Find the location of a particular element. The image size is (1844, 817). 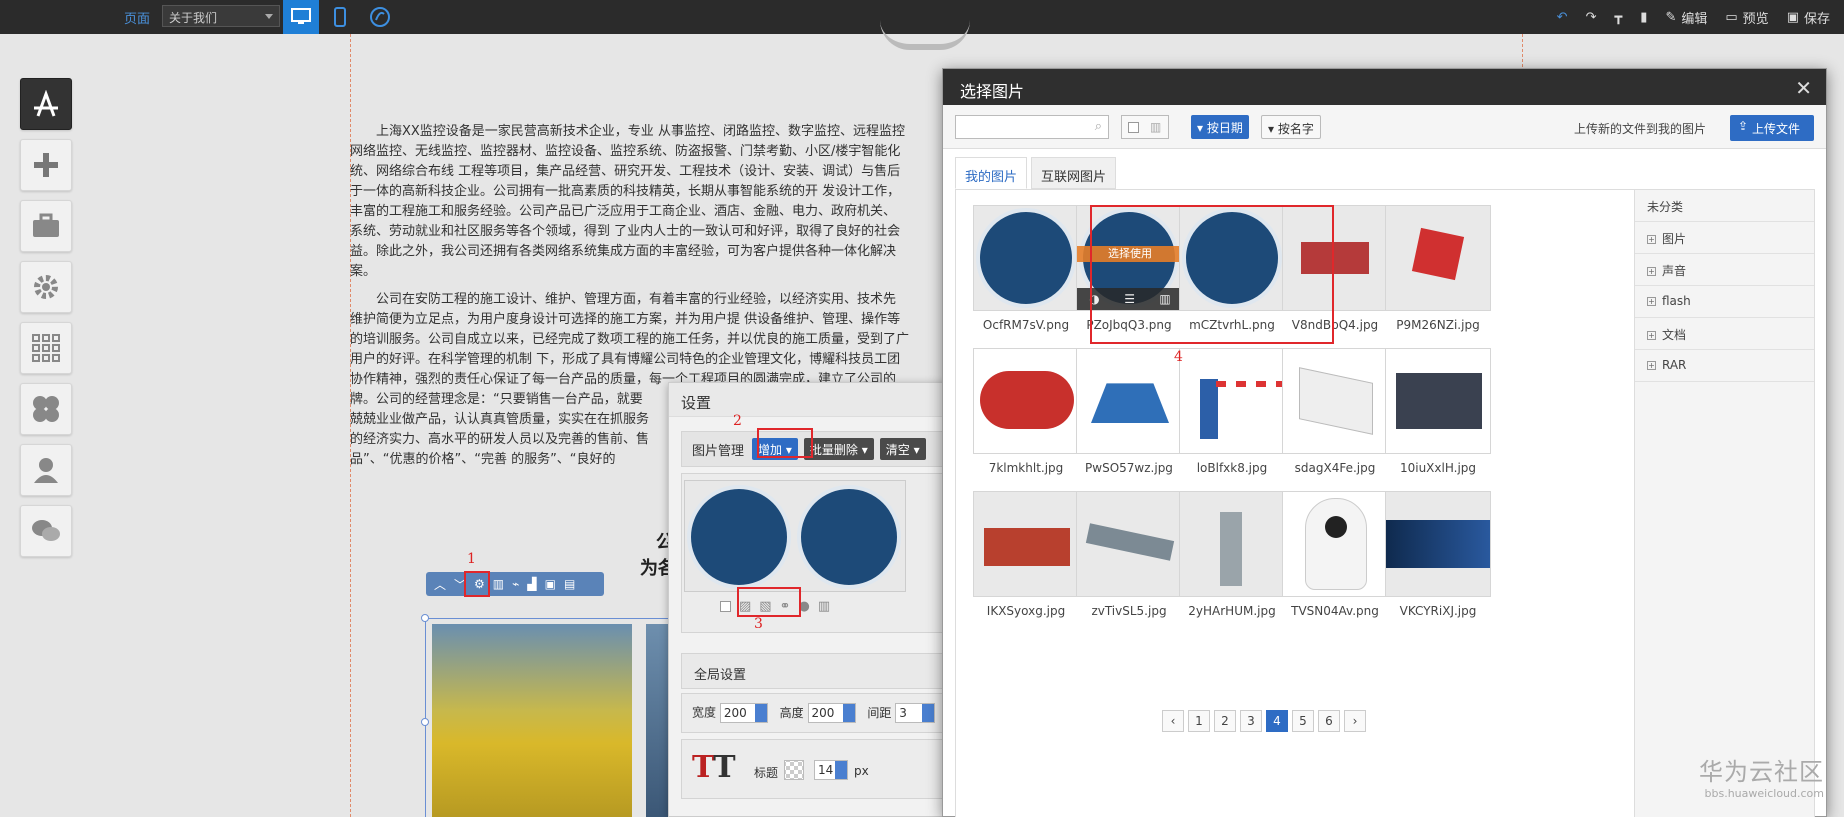

picker-header: 选择图片 ✕ is located at coordinates (1384, 87).